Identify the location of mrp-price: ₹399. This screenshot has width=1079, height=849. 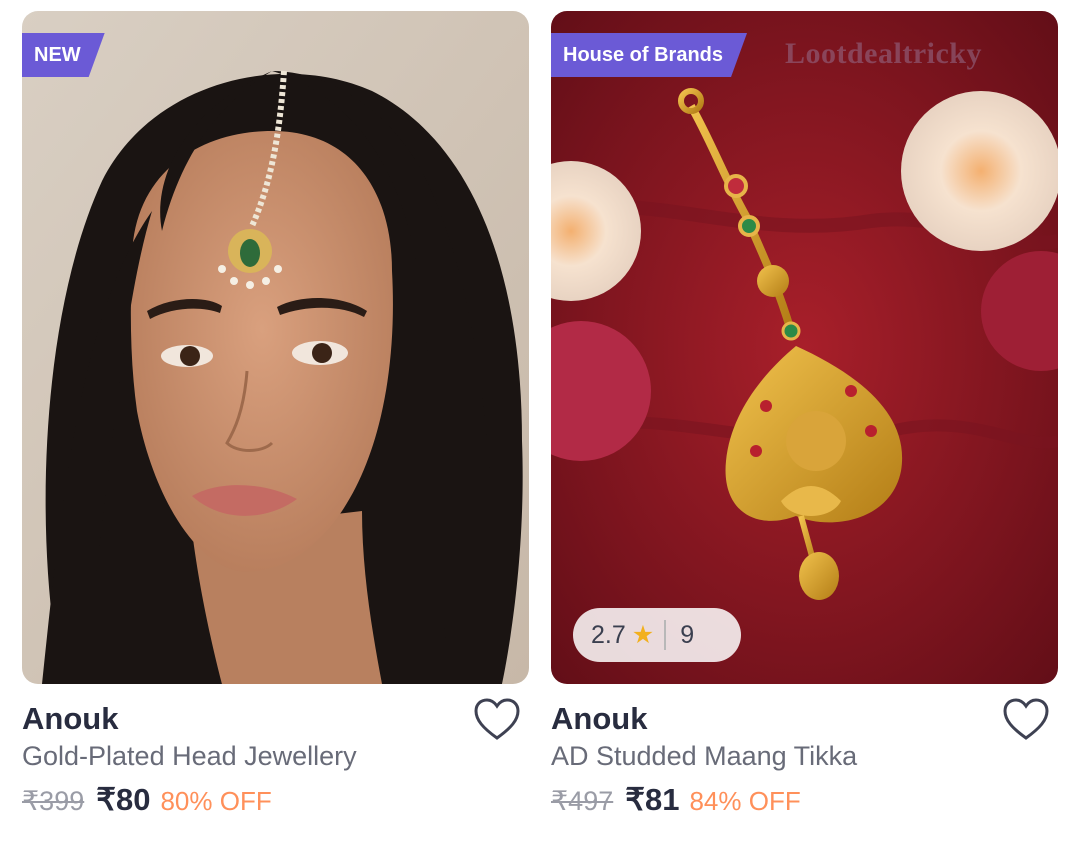
(53, 801).